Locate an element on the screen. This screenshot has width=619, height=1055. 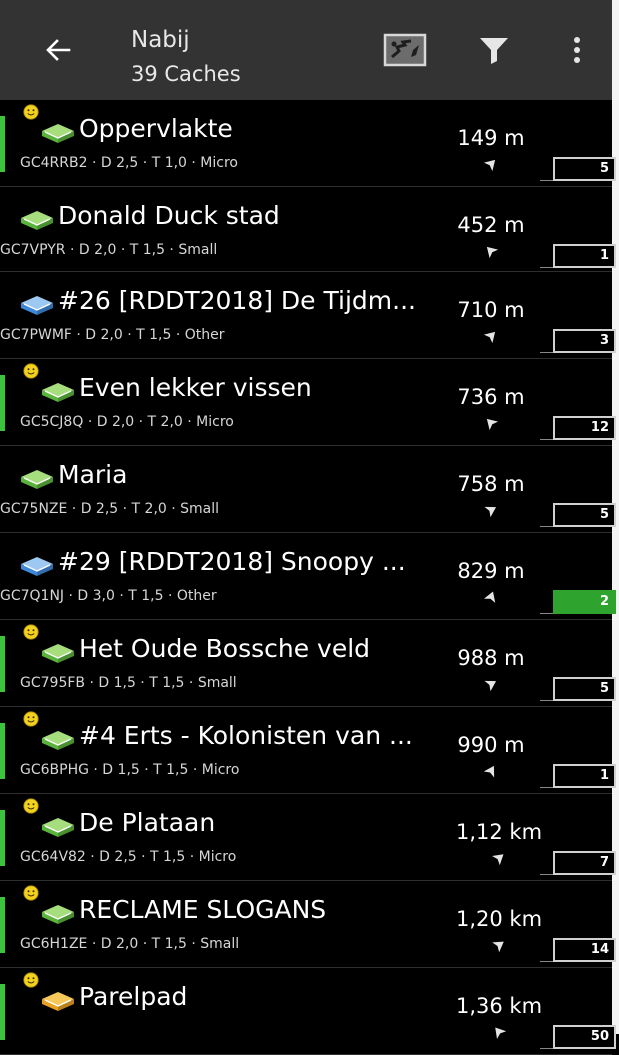
inventory-count-badge: 7 is located at coordinates (584, 863).